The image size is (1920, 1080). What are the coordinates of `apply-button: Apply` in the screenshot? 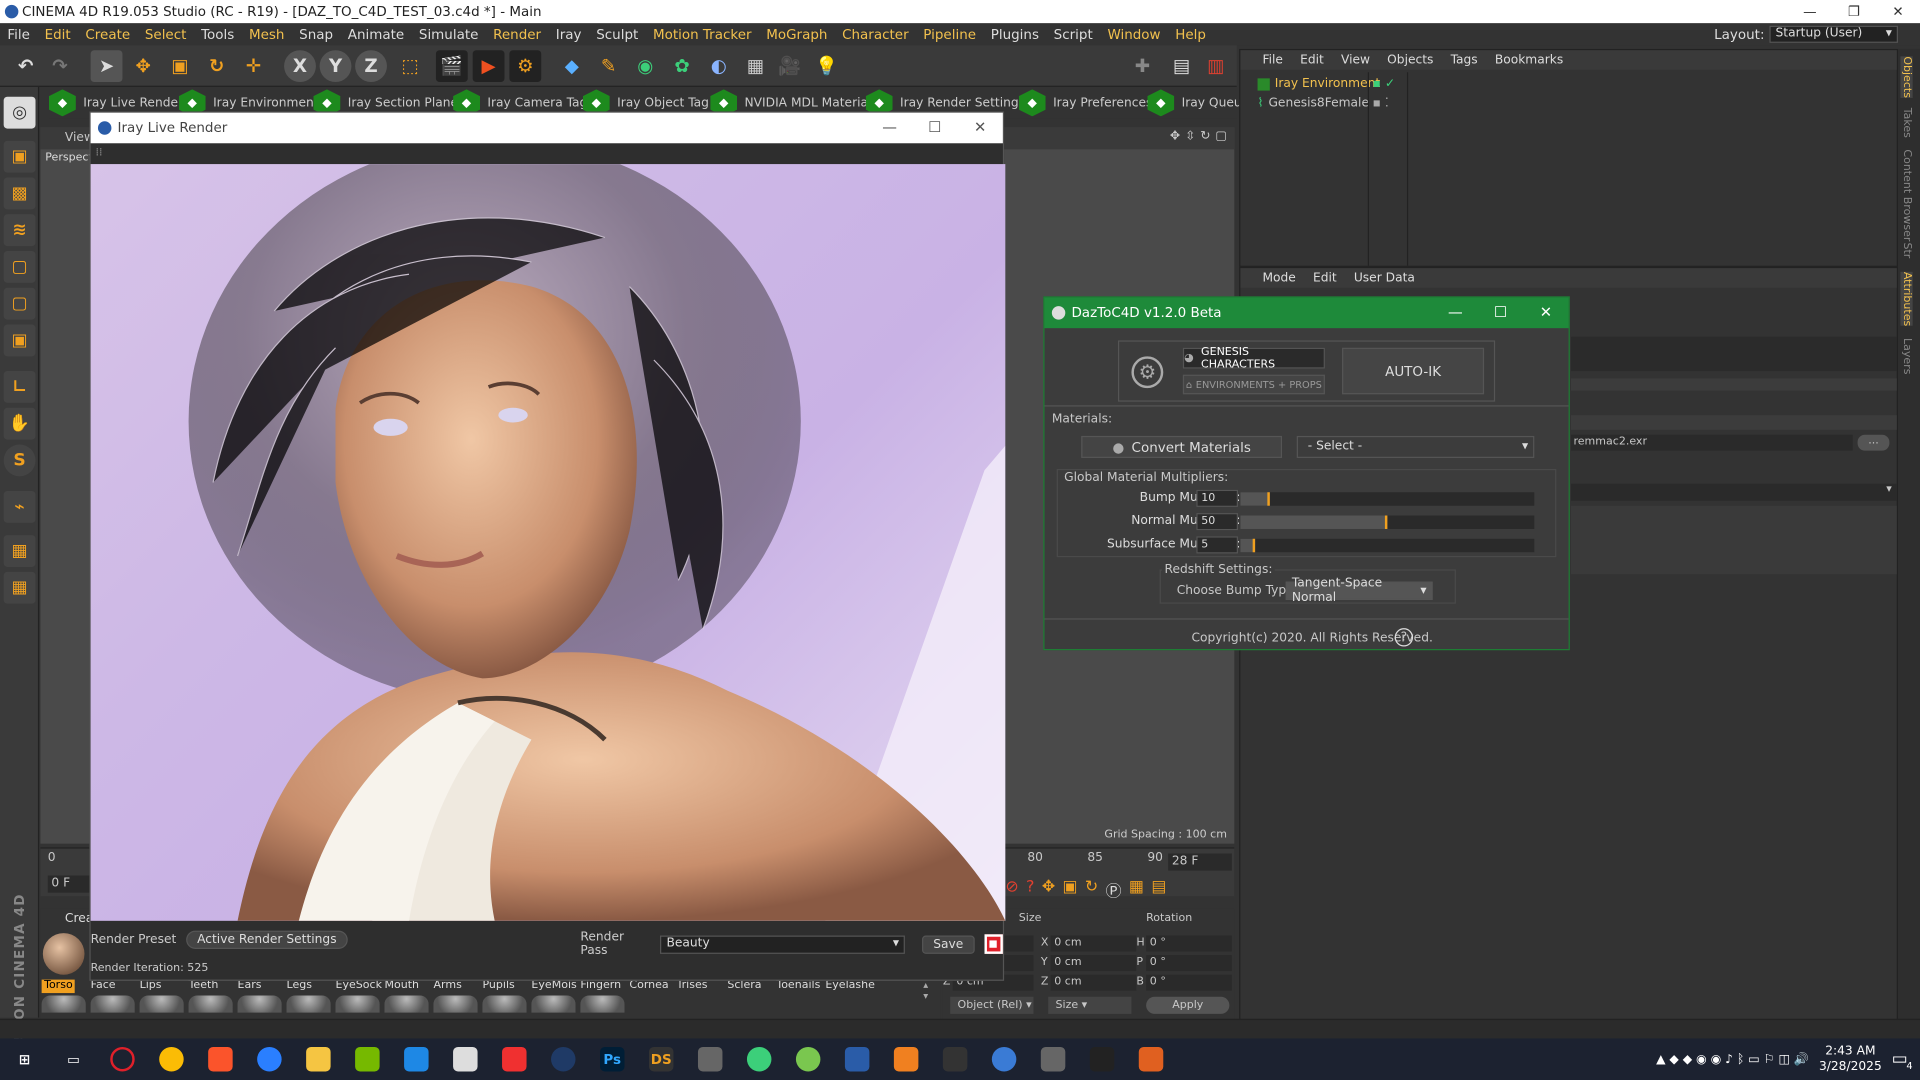 It's located at (1188, 1005).